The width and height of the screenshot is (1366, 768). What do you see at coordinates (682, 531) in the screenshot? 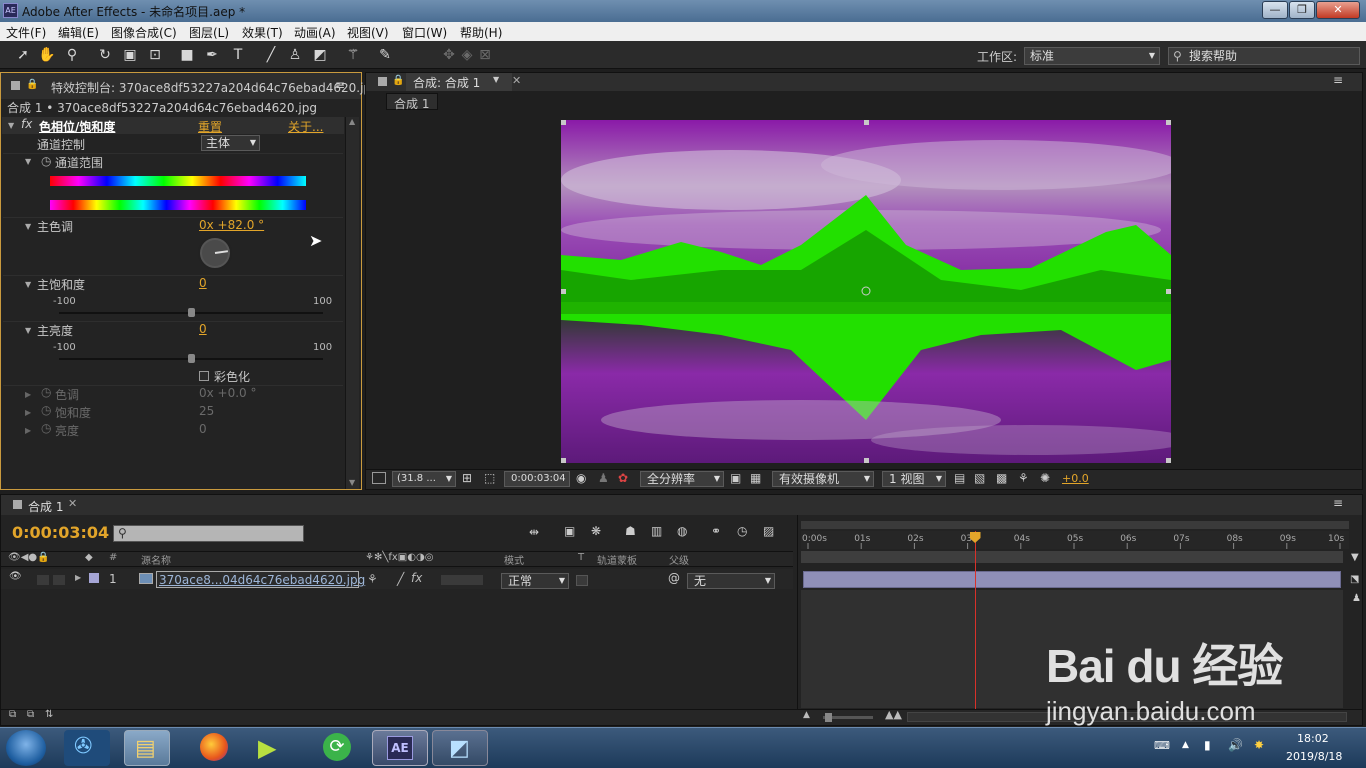
I see `motion-blur-icon: ◍` at bounding box center [682, 531].